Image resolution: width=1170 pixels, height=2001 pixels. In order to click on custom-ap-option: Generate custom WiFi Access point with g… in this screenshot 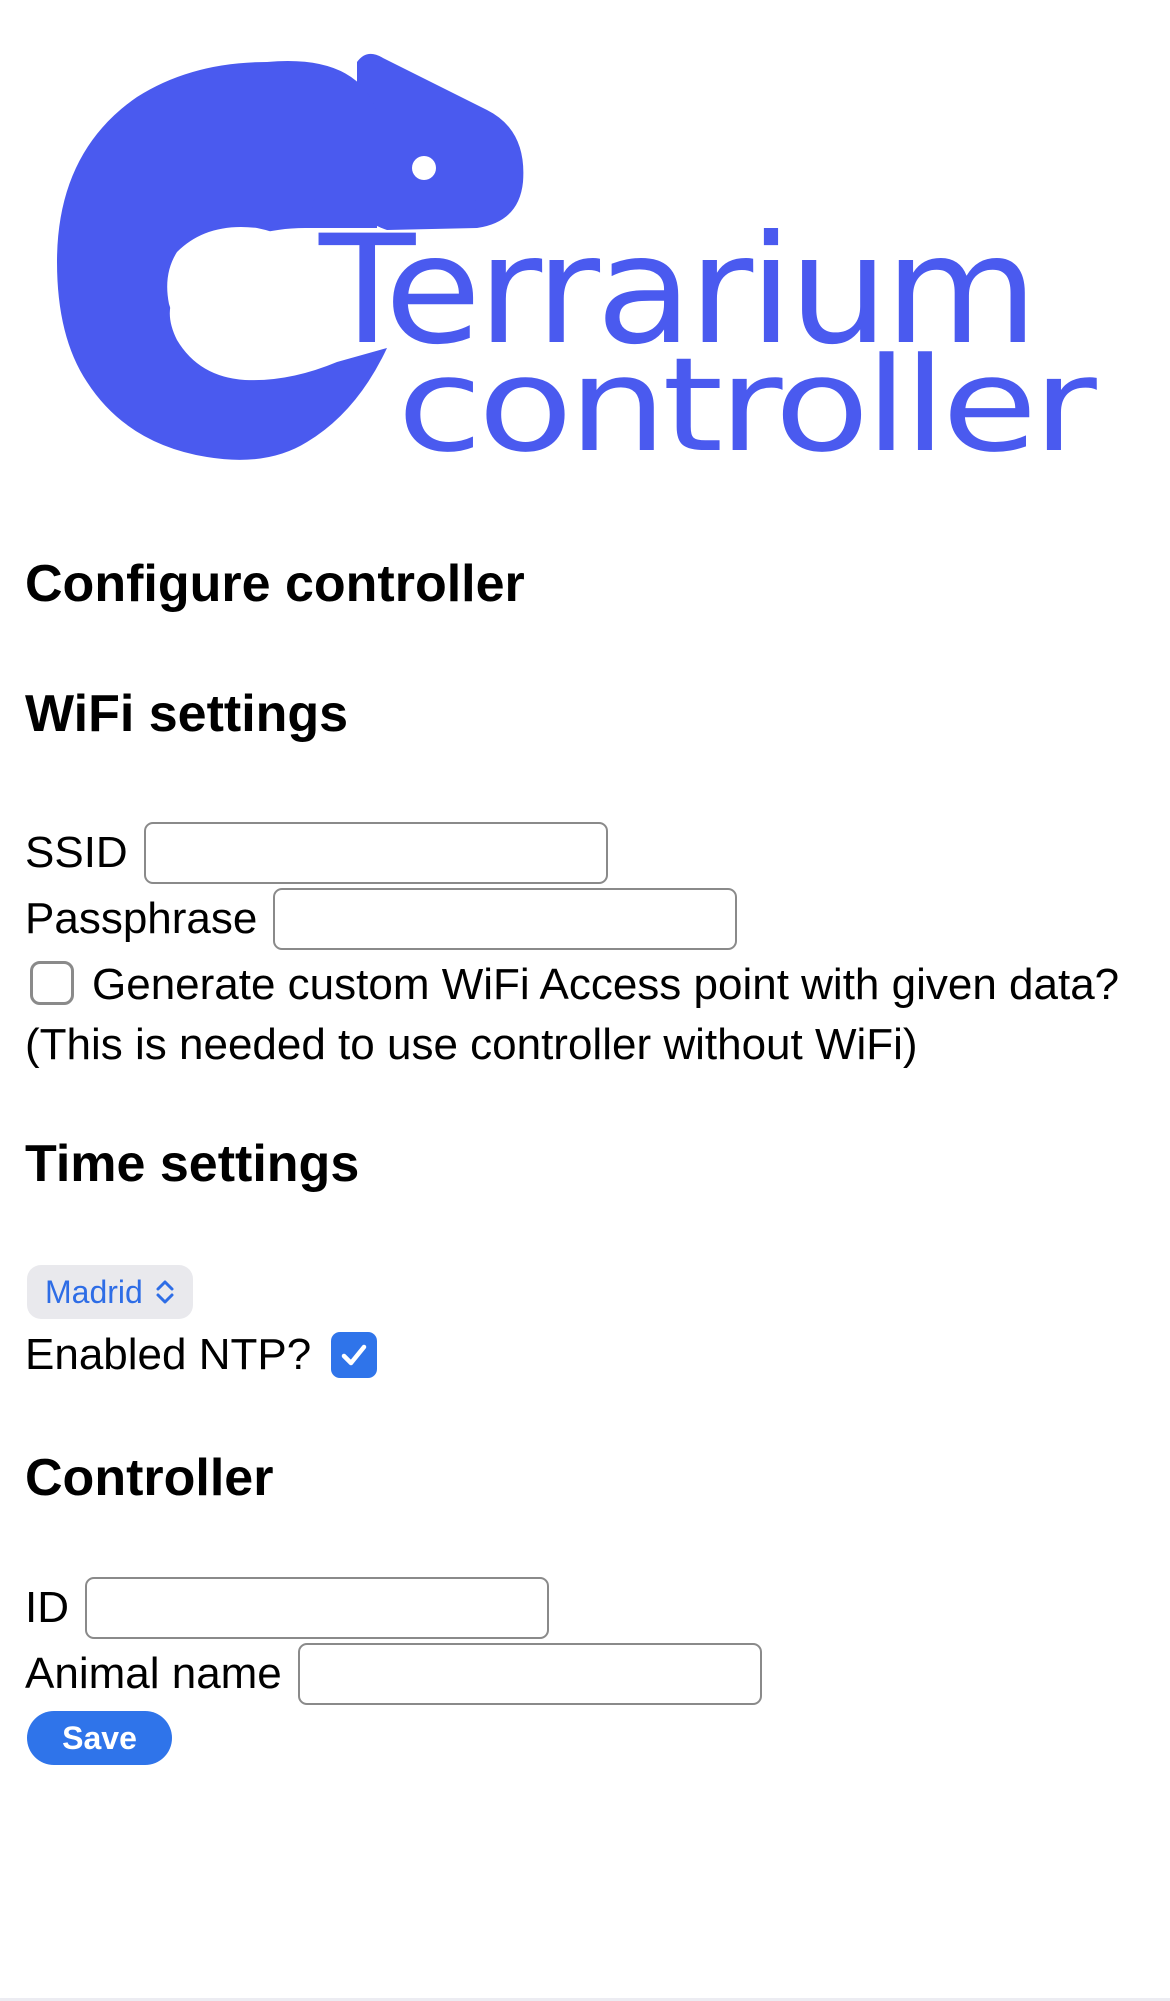, I will do `click(590, 1015)`.